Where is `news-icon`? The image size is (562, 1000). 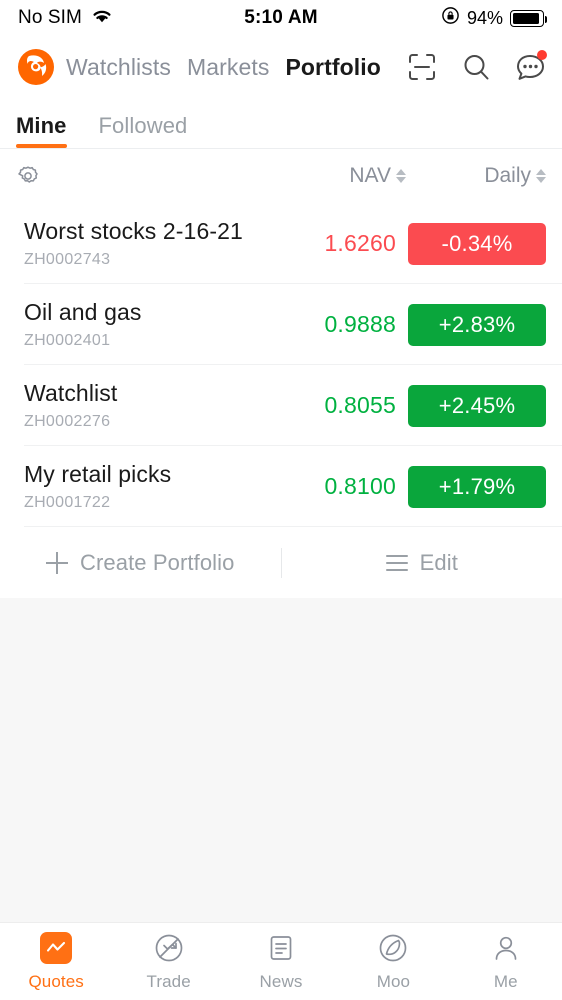
news-icon is located at coordinates (281, 948).